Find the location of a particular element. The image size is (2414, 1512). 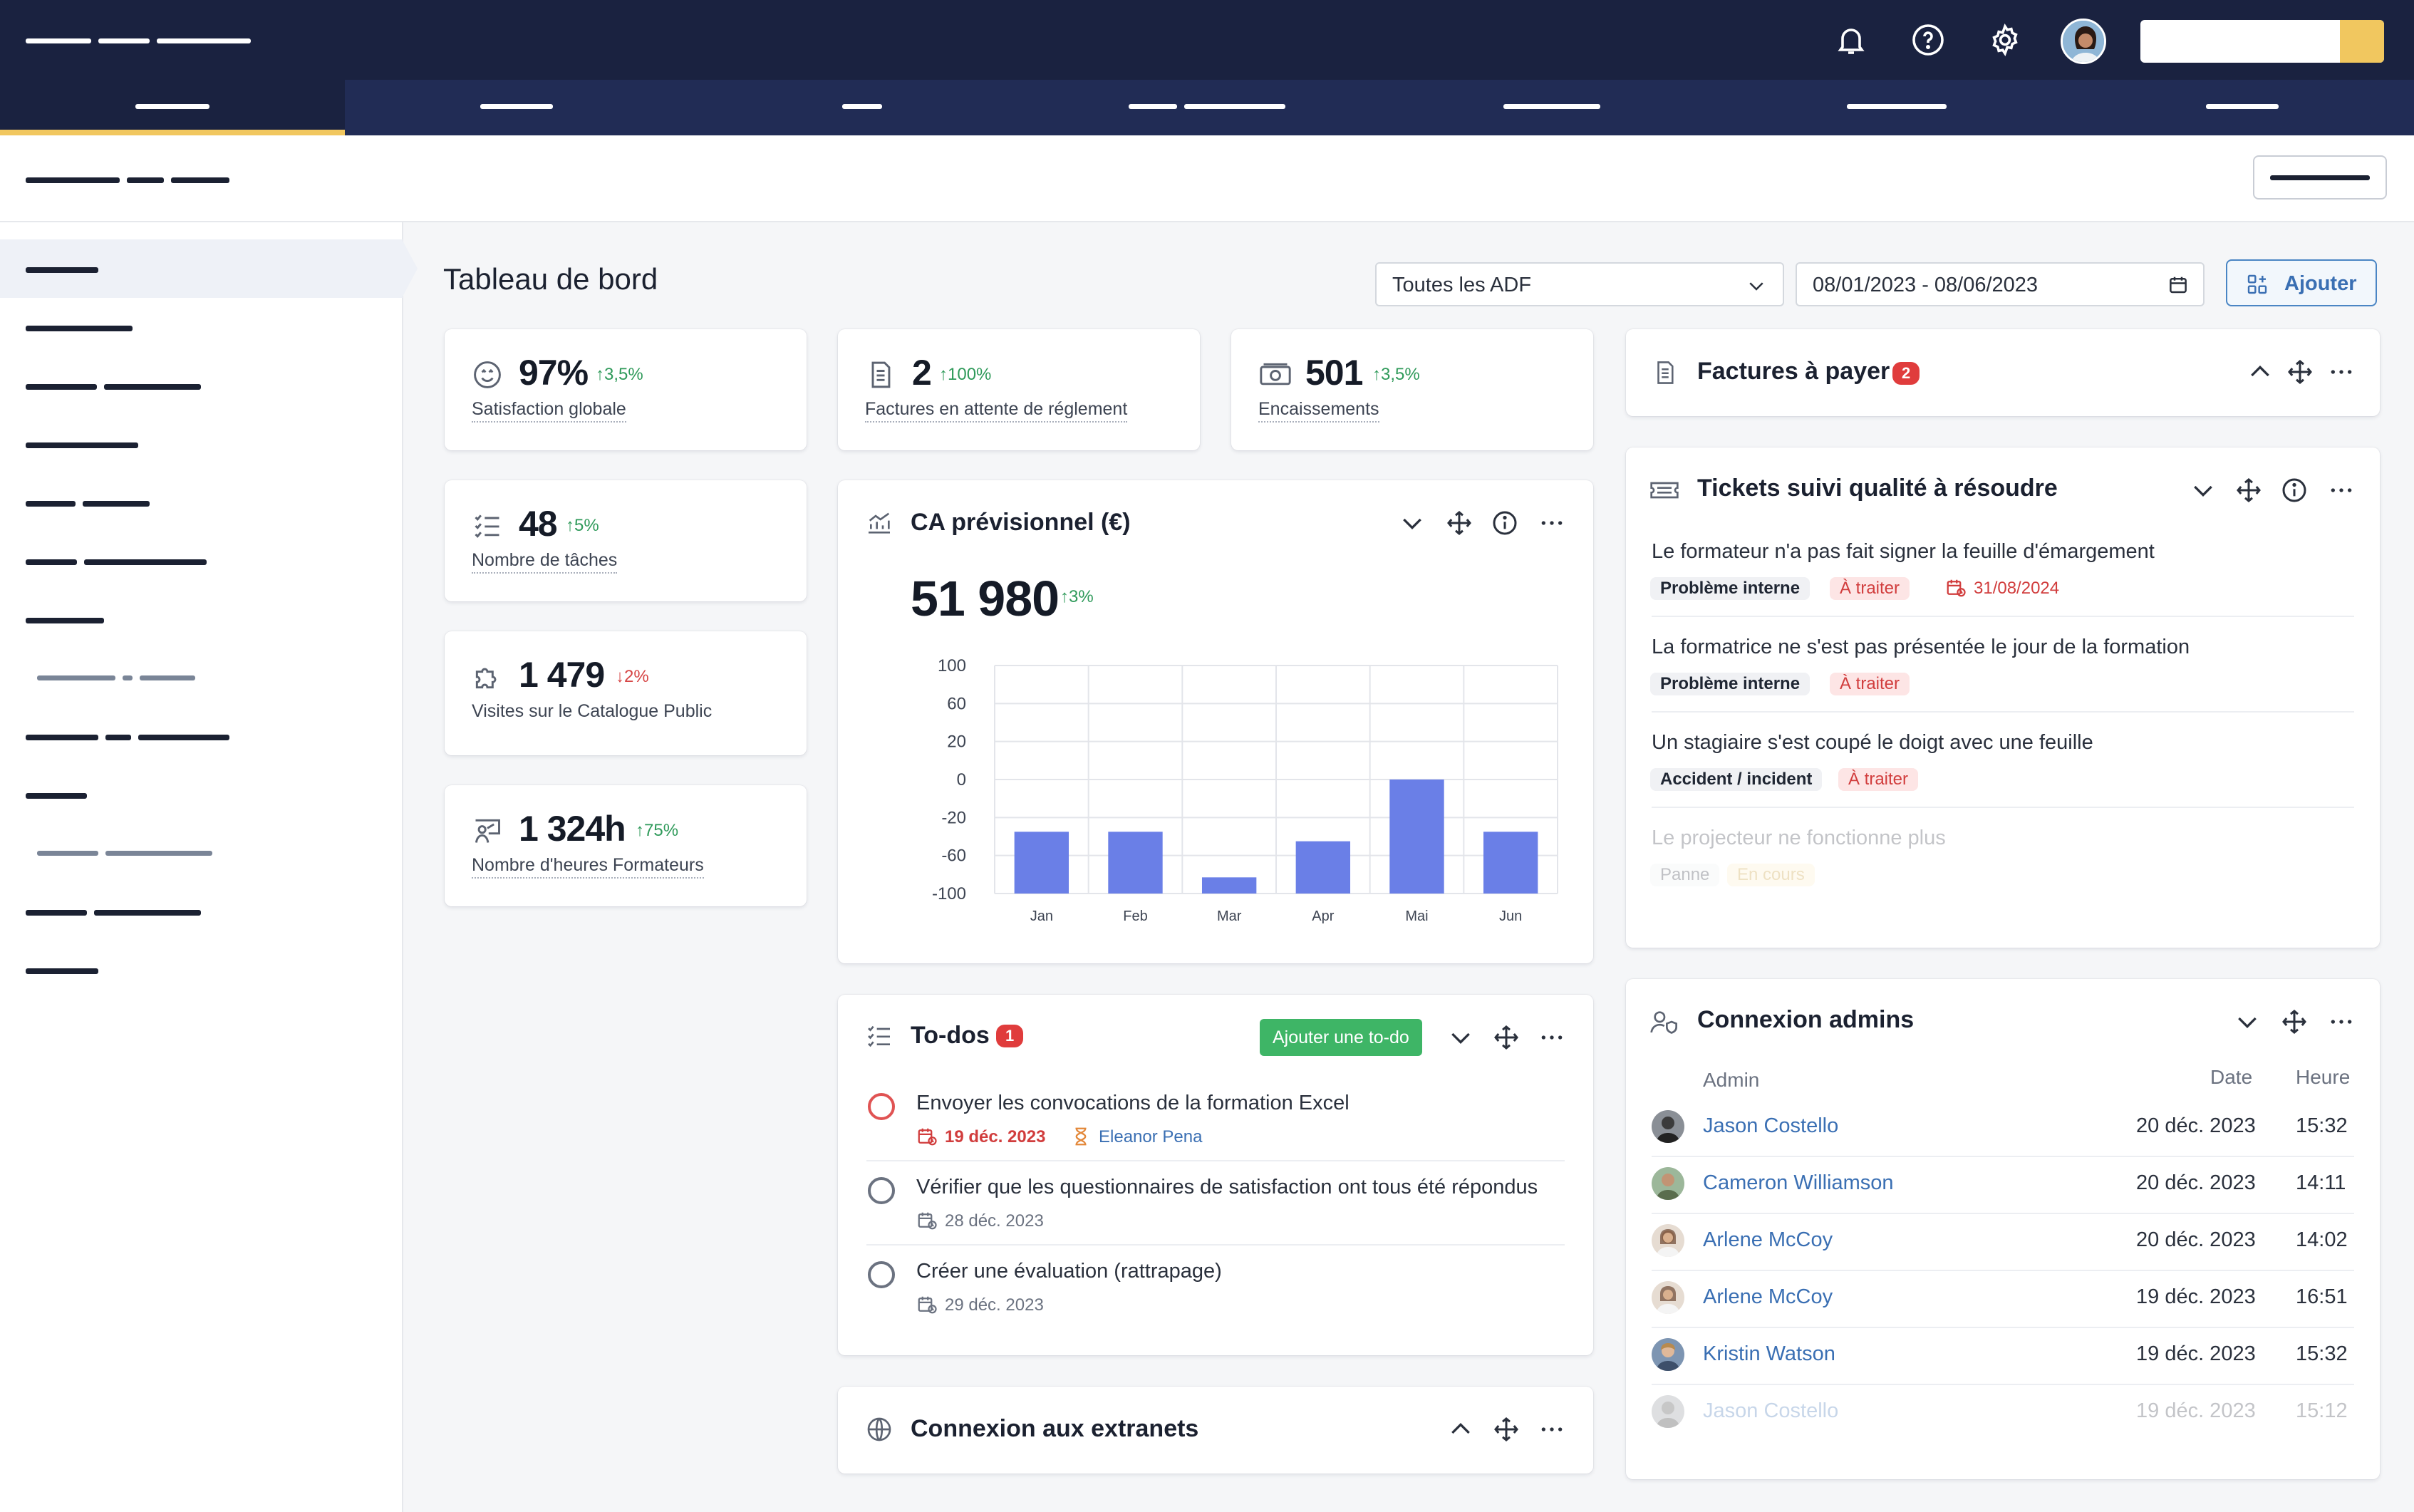

todo-assignee: Eleanor Pena is located at coordinates (1150, 1137).